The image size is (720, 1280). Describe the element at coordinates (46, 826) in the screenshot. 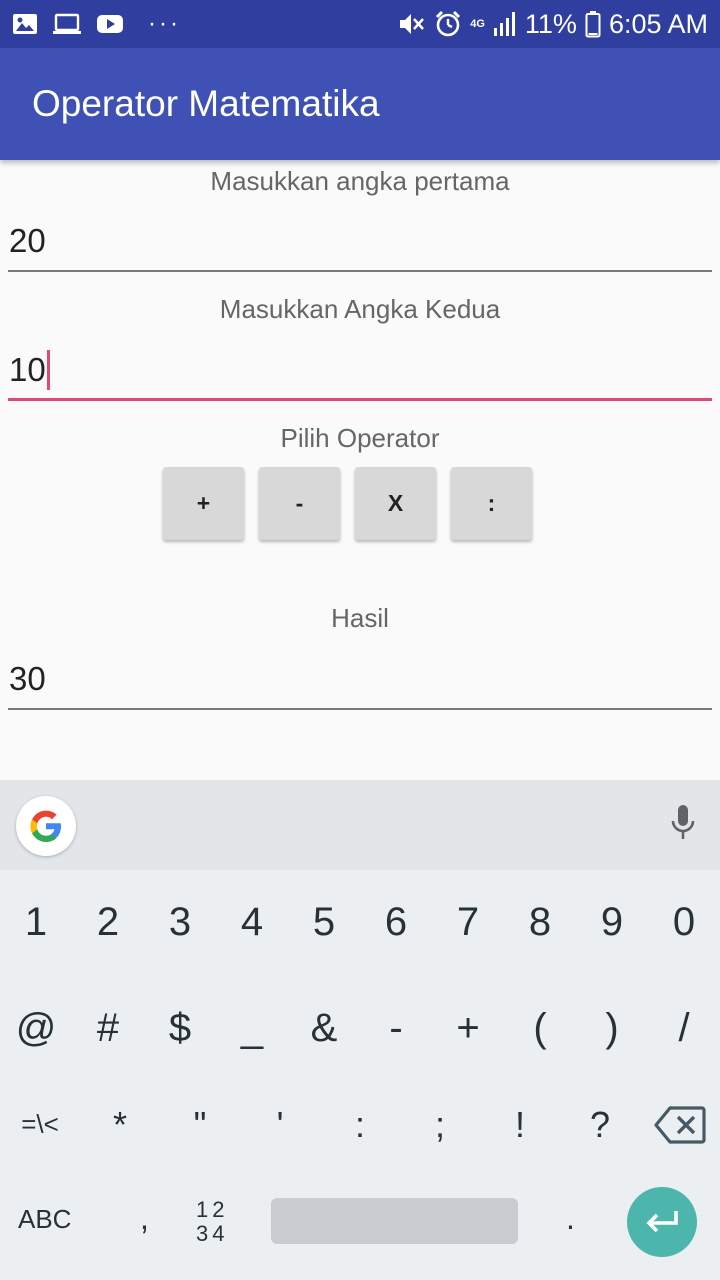

I see `google-icon` at that location.